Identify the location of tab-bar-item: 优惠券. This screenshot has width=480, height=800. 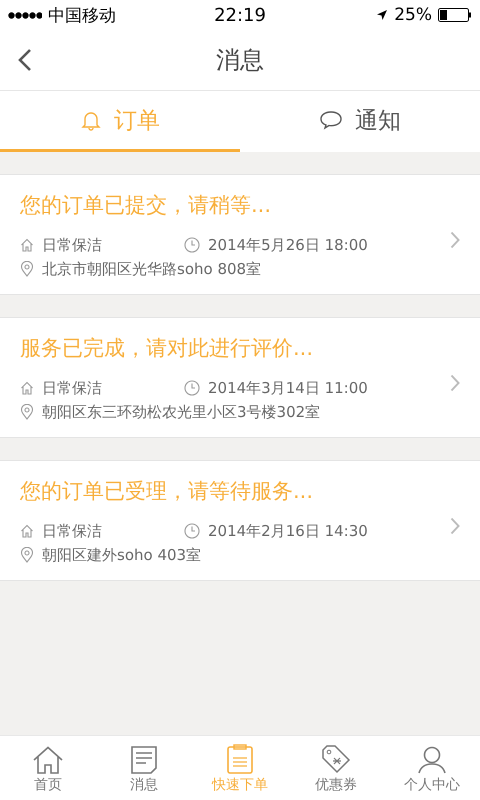
(336, 768).